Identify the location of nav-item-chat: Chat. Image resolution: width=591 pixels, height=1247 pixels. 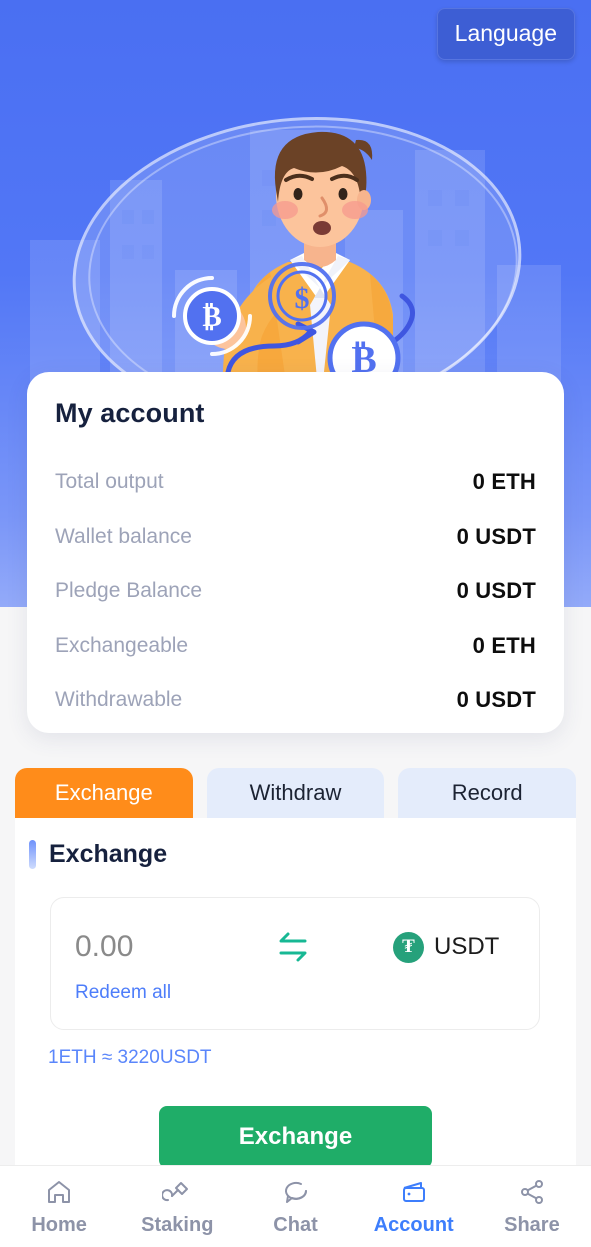
(295, 1207).